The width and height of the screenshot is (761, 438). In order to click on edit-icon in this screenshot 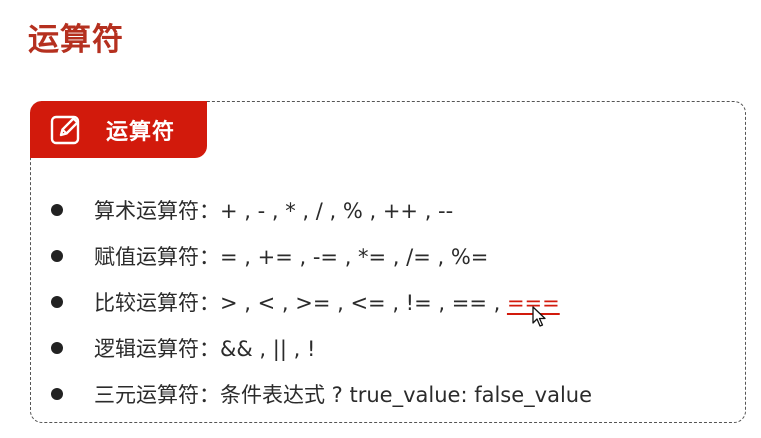, I will do `click(66, 130)`.